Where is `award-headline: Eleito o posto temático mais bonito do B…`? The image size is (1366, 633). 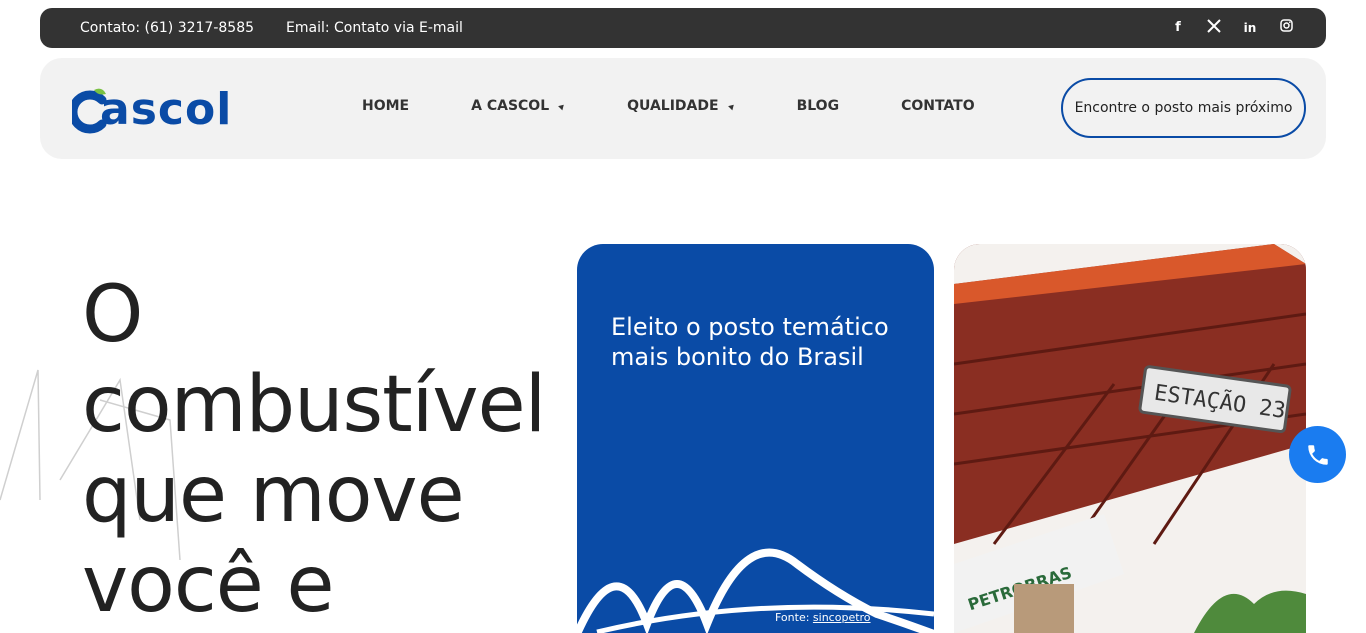 award-headline: Eleito o posto temático mais bonito do B… is located at coordinates (750, 342).